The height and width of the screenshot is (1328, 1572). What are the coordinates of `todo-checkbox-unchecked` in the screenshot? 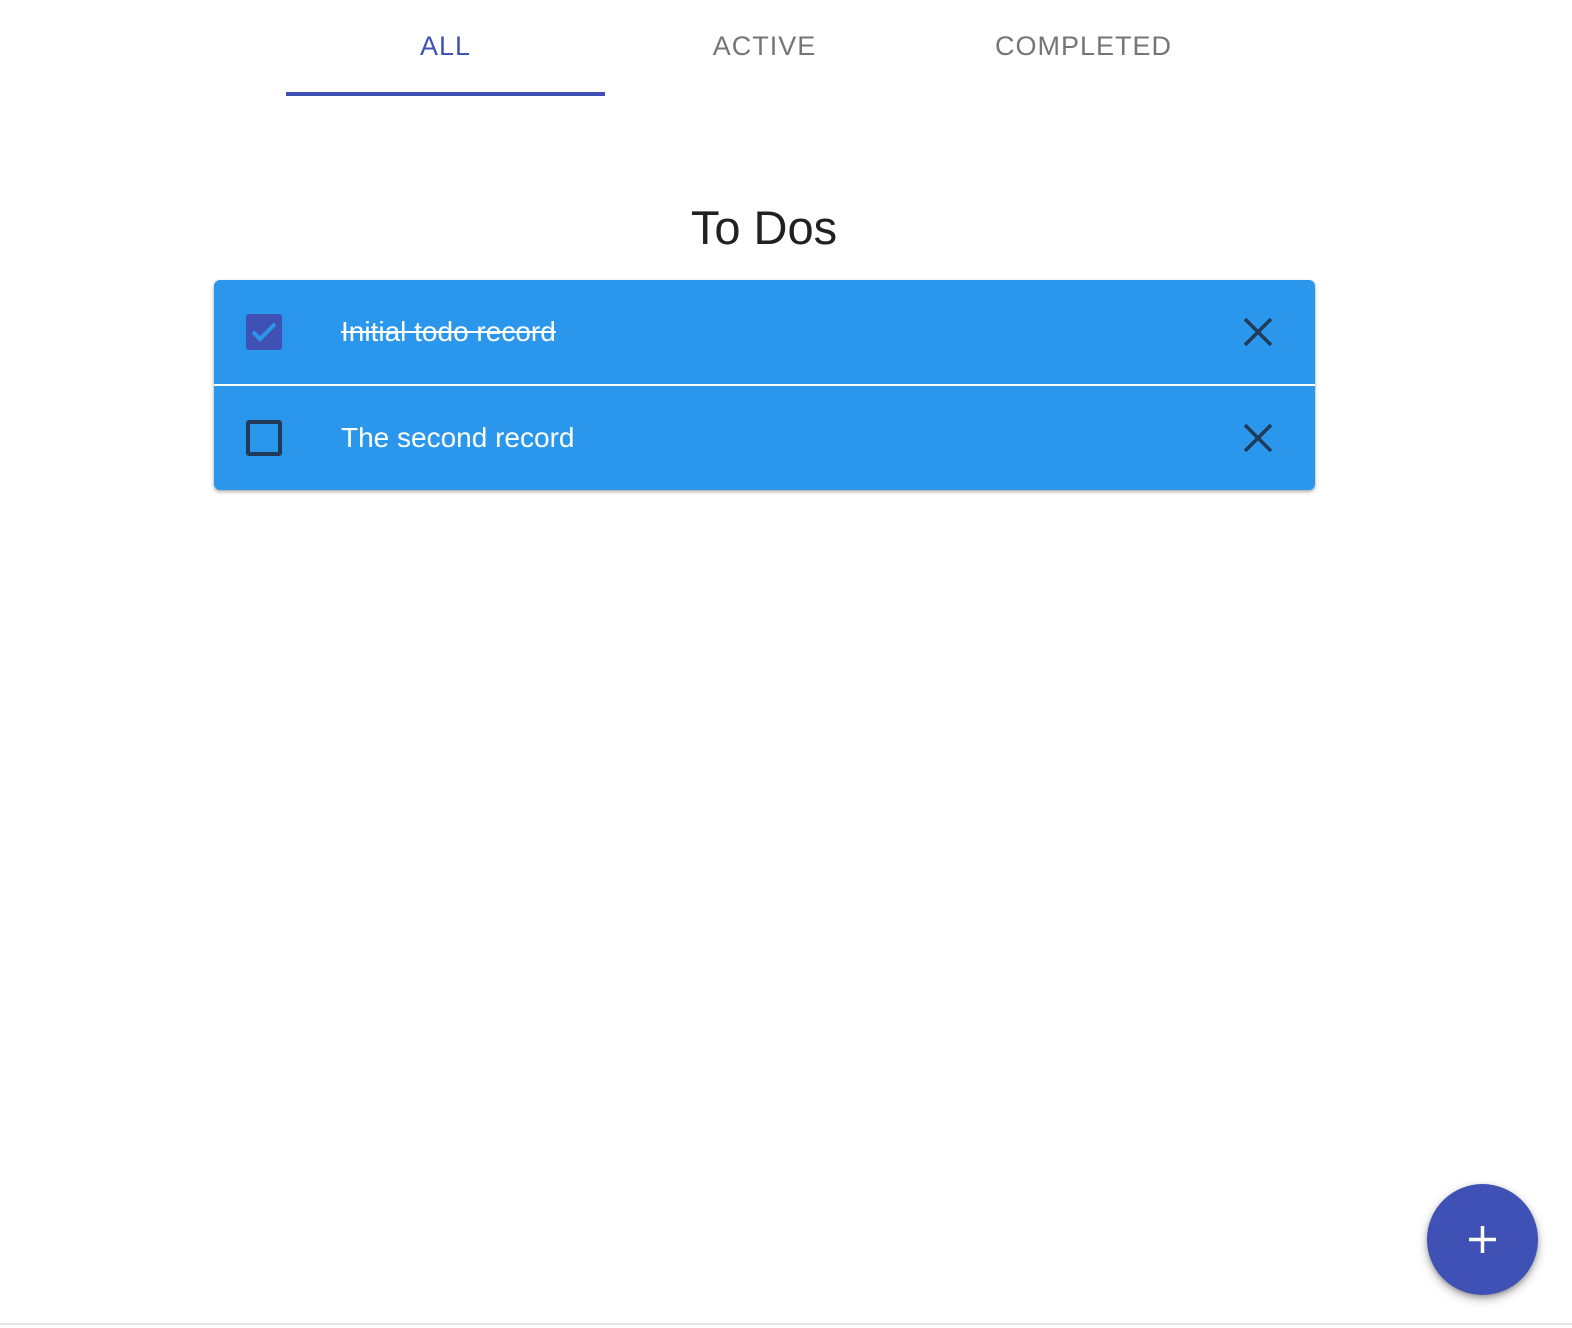 It's located at (264, 438).